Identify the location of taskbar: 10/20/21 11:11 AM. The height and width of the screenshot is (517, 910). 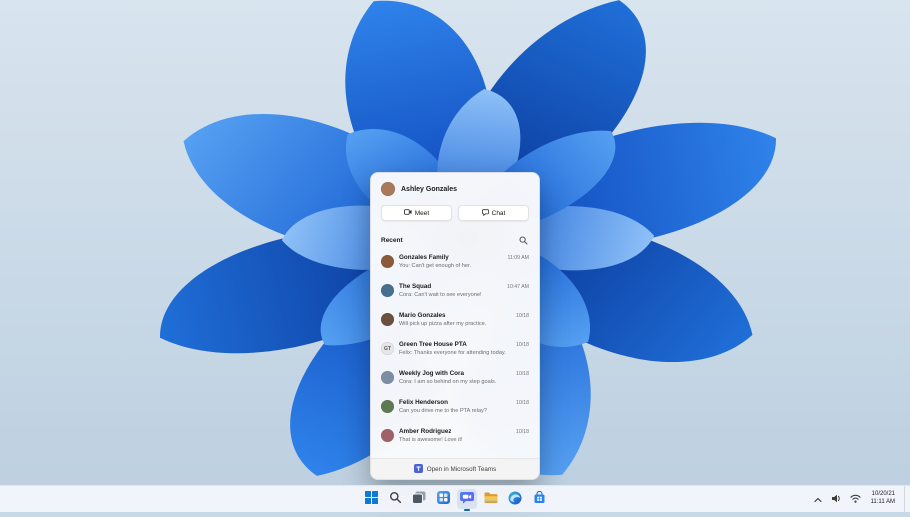
(455, 498).